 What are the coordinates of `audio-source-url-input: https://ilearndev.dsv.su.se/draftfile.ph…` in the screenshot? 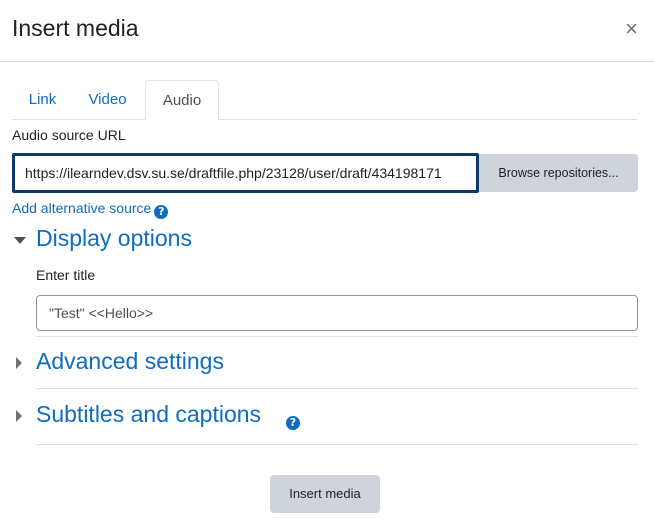 It's located at (245, 173).